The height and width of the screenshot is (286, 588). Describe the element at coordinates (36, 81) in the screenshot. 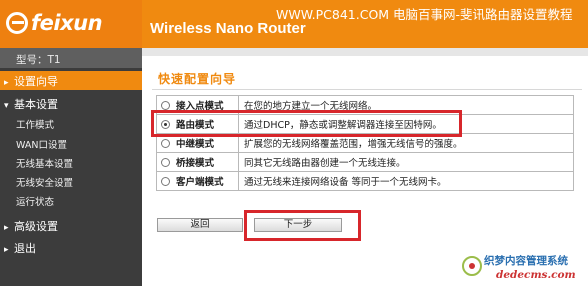

I see `sidebar-item-label: 设置向导` at that location.